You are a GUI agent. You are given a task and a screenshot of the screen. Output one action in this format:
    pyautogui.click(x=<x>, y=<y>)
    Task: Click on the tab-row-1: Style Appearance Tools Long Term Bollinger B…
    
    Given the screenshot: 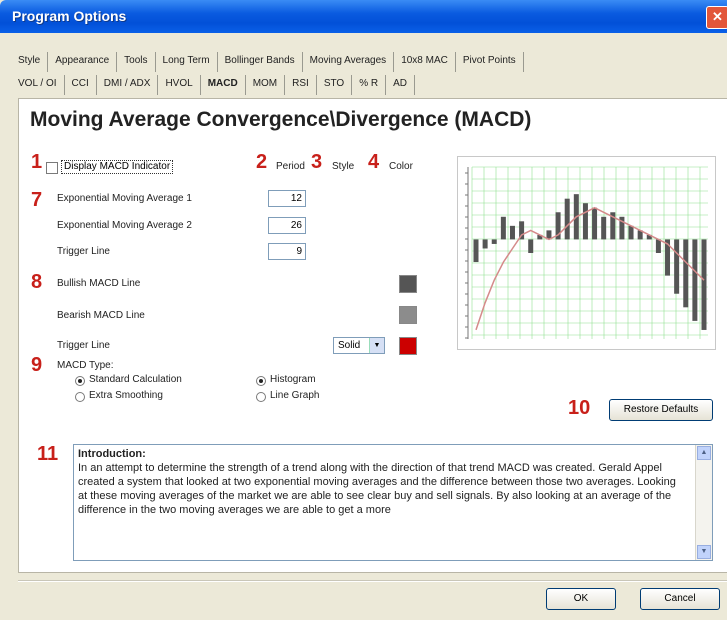 What is the action you would take?
    pyautogui.click(x=271, y=62)
    